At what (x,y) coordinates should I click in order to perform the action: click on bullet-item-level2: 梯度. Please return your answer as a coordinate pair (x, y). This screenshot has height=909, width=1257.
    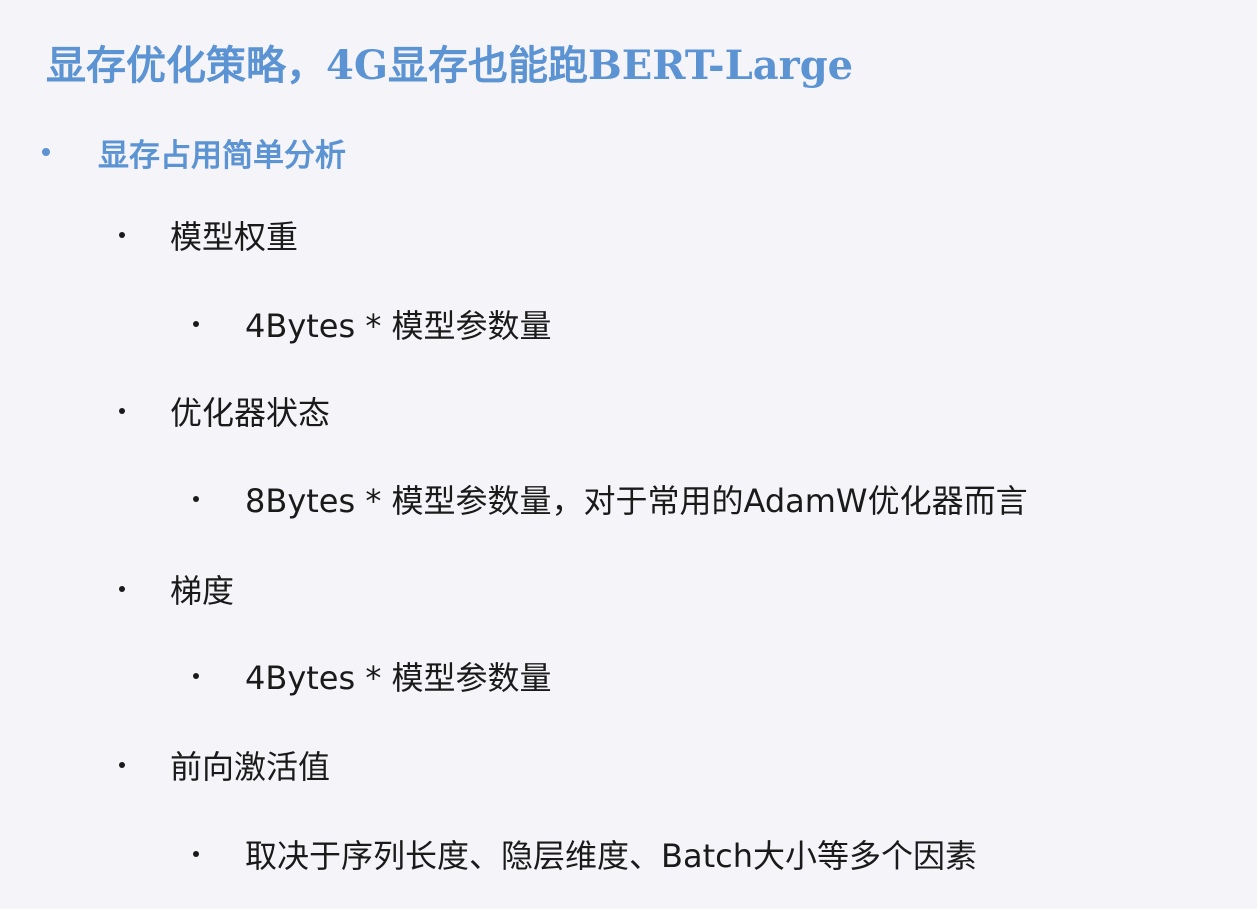
    Looking at the image, I should click on (176, 589).